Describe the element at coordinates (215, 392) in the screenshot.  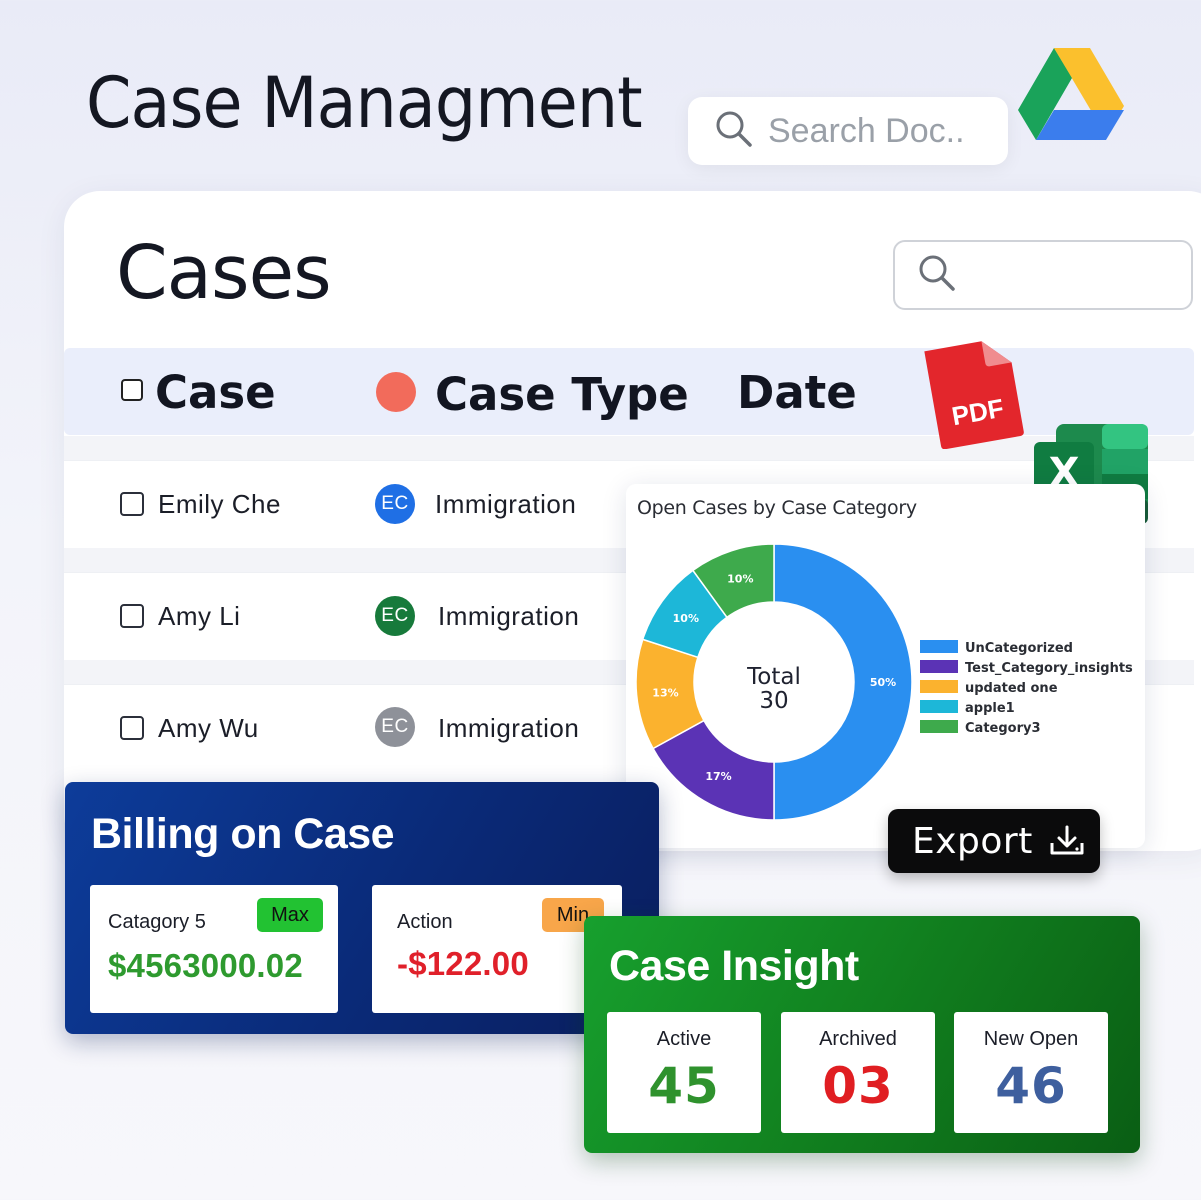
I see `column-header-case: Case` at that location.